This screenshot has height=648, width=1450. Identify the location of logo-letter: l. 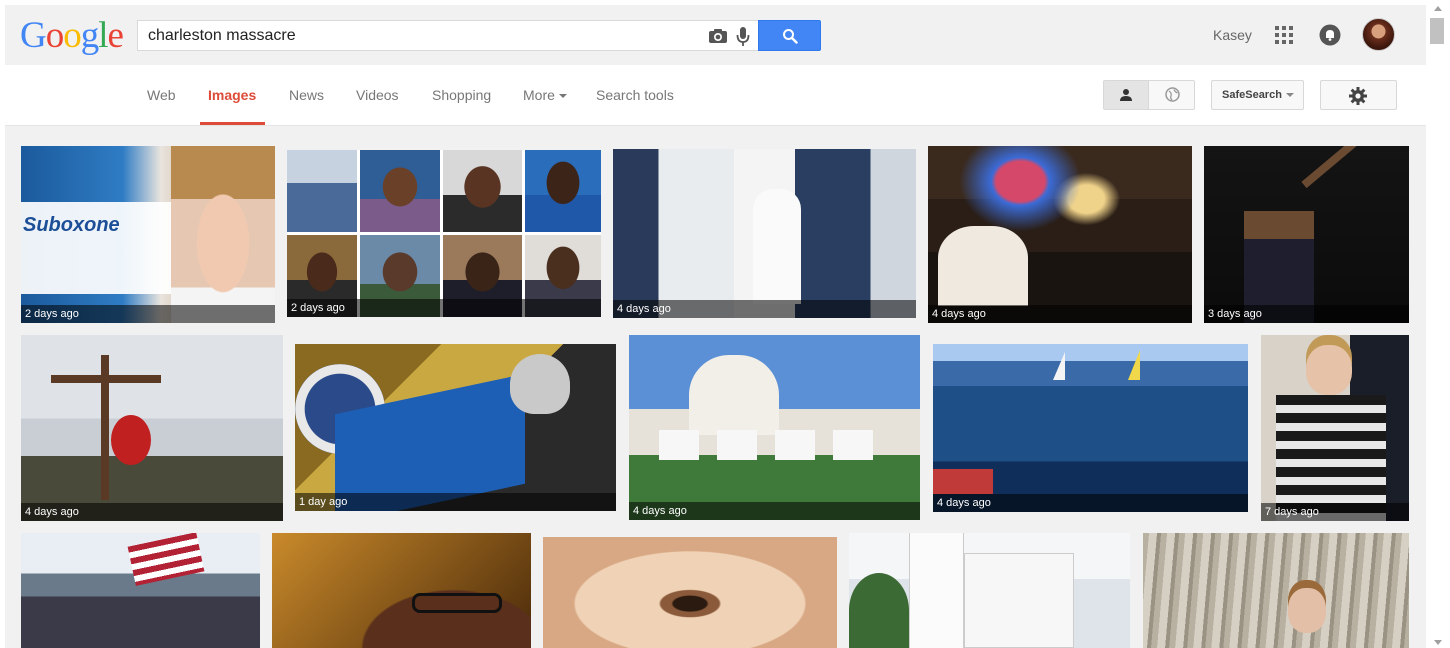
(103, 35).